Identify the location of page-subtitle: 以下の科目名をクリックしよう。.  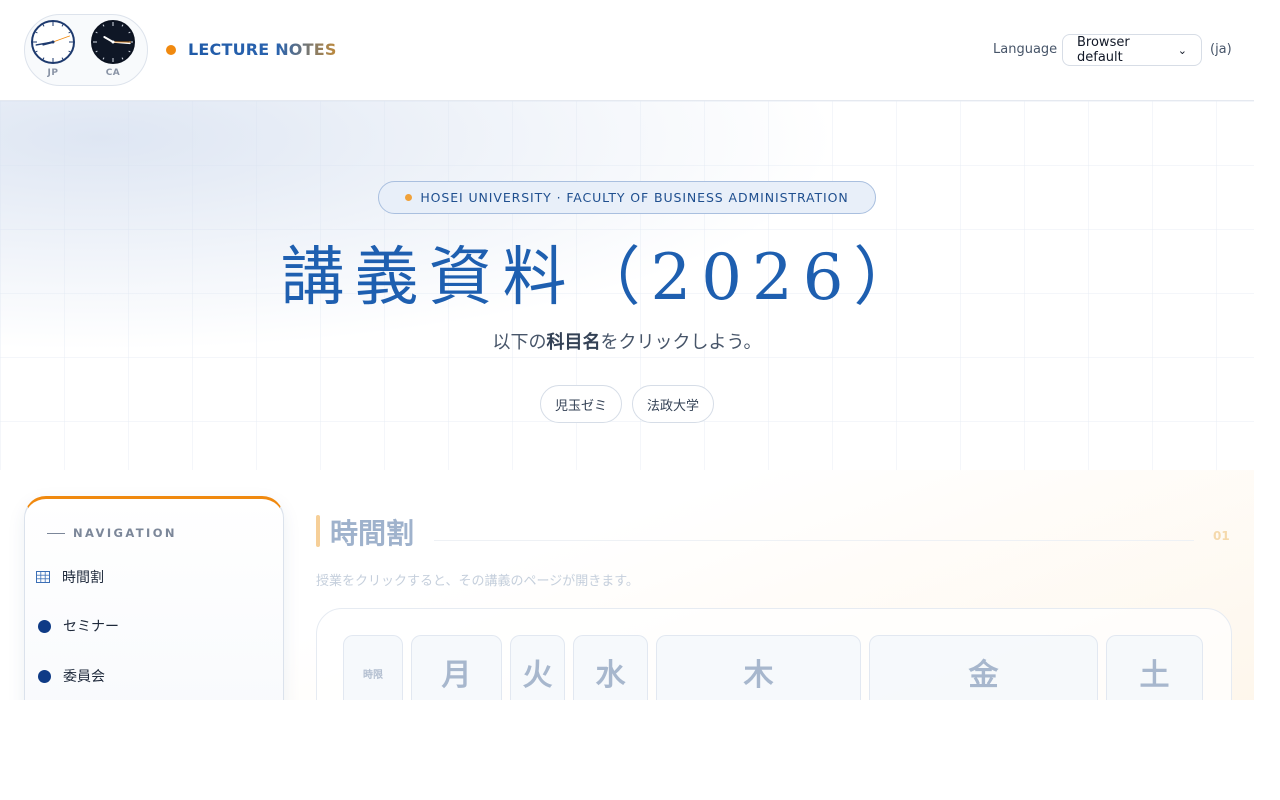
(627, 341).